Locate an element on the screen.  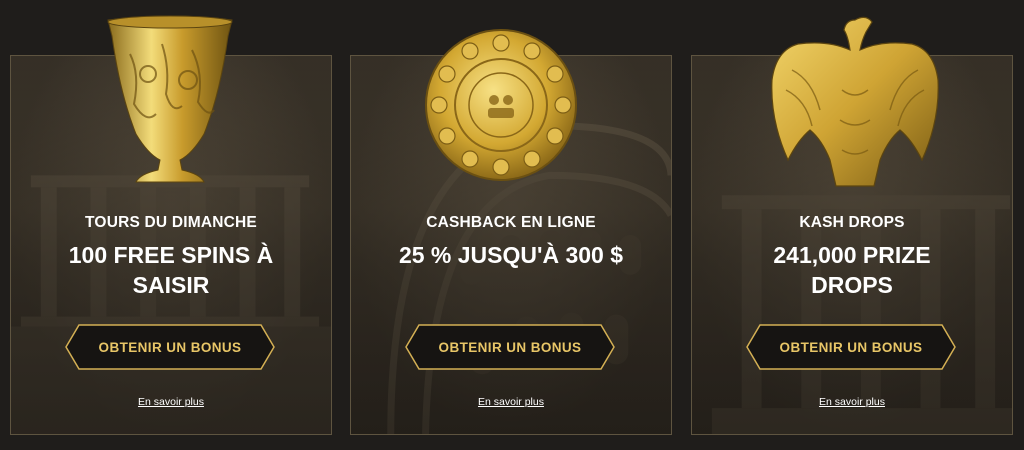
promo-label: TOURS DU DIMANCHE is located at coordinates (171, 222).